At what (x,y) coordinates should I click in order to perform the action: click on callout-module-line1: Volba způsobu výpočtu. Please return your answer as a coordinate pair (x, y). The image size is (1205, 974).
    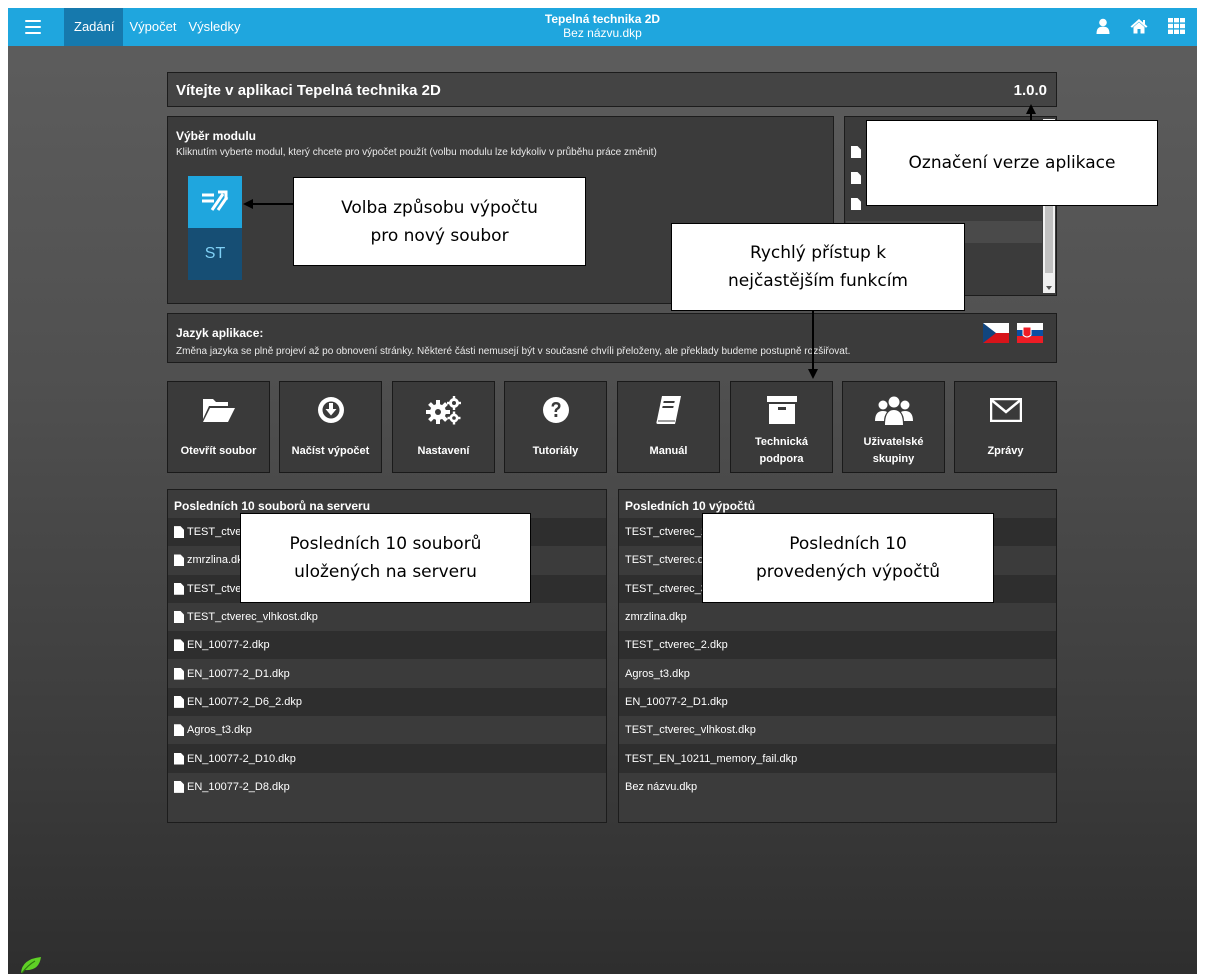
    Looking at the image, I should click on (439, 207).